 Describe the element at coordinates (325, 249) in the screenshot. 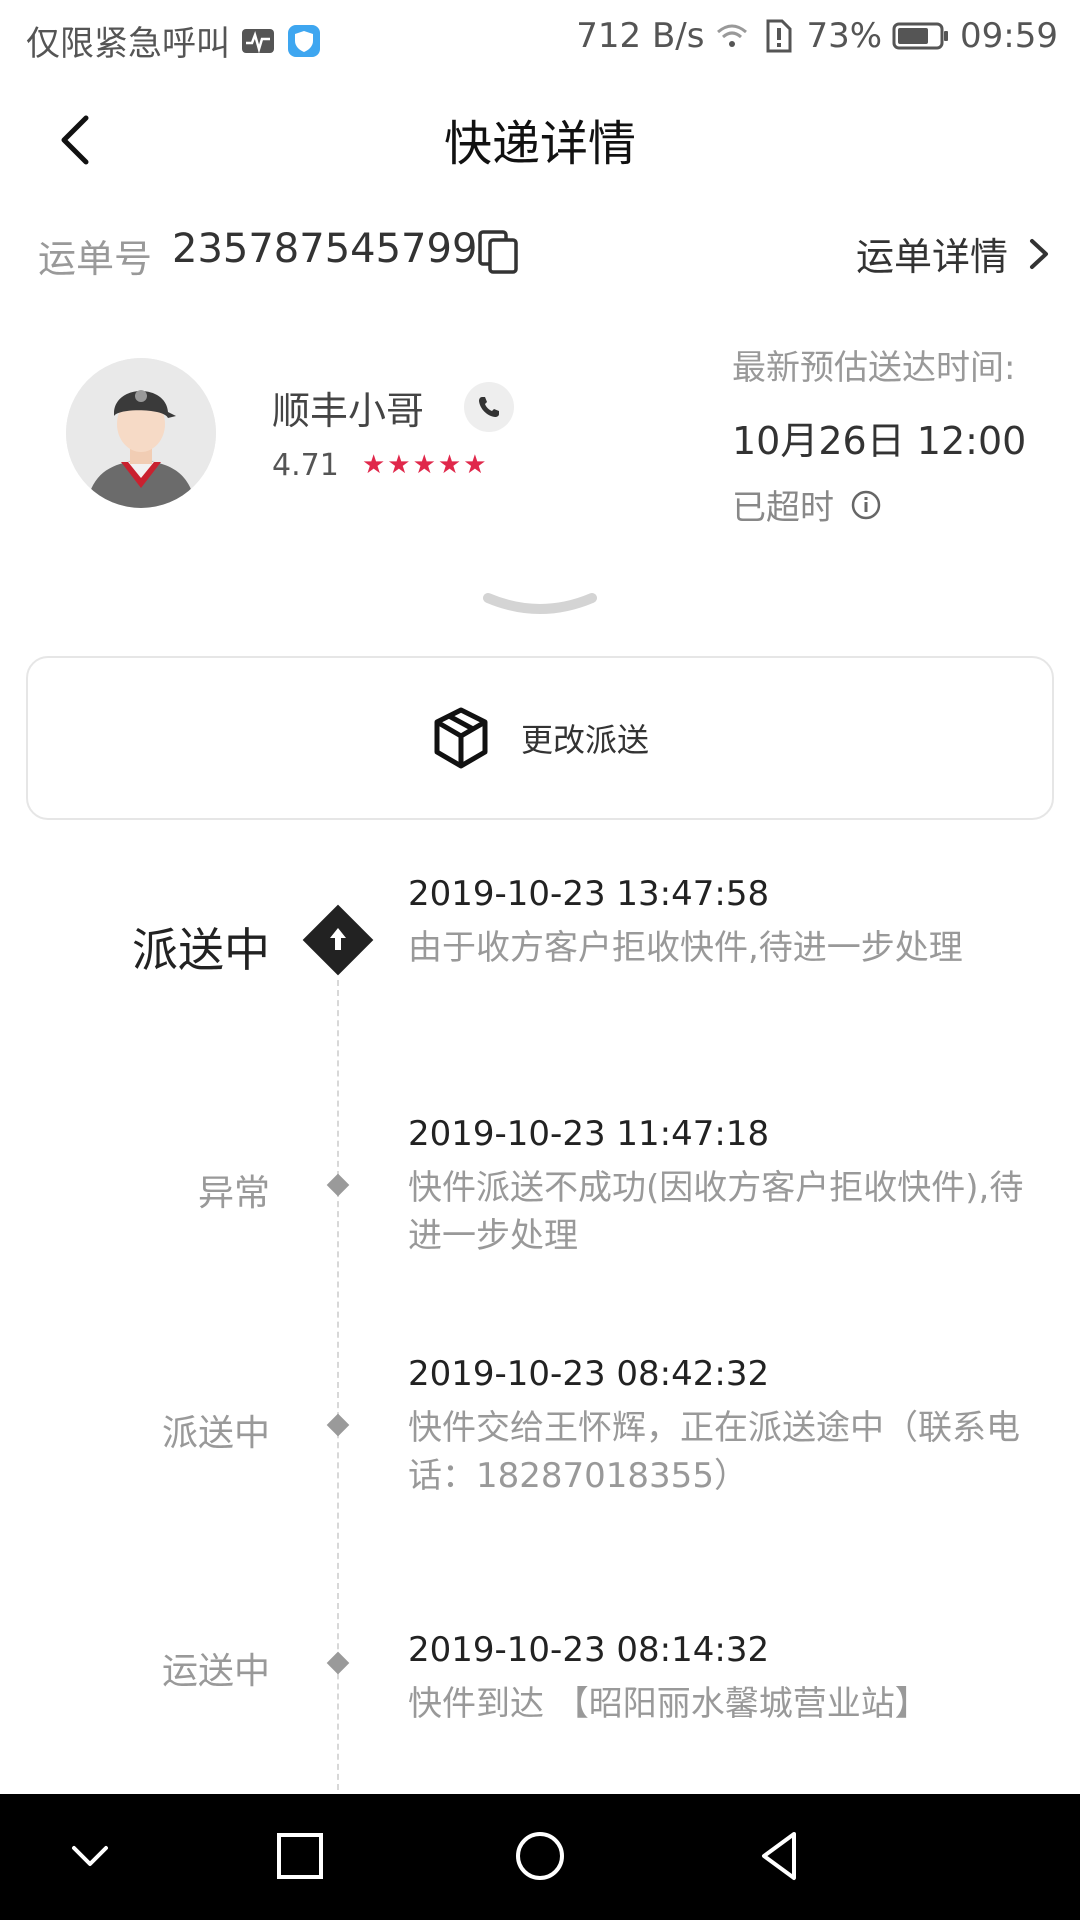

I see `waybill-number: 235787545799` at that location.